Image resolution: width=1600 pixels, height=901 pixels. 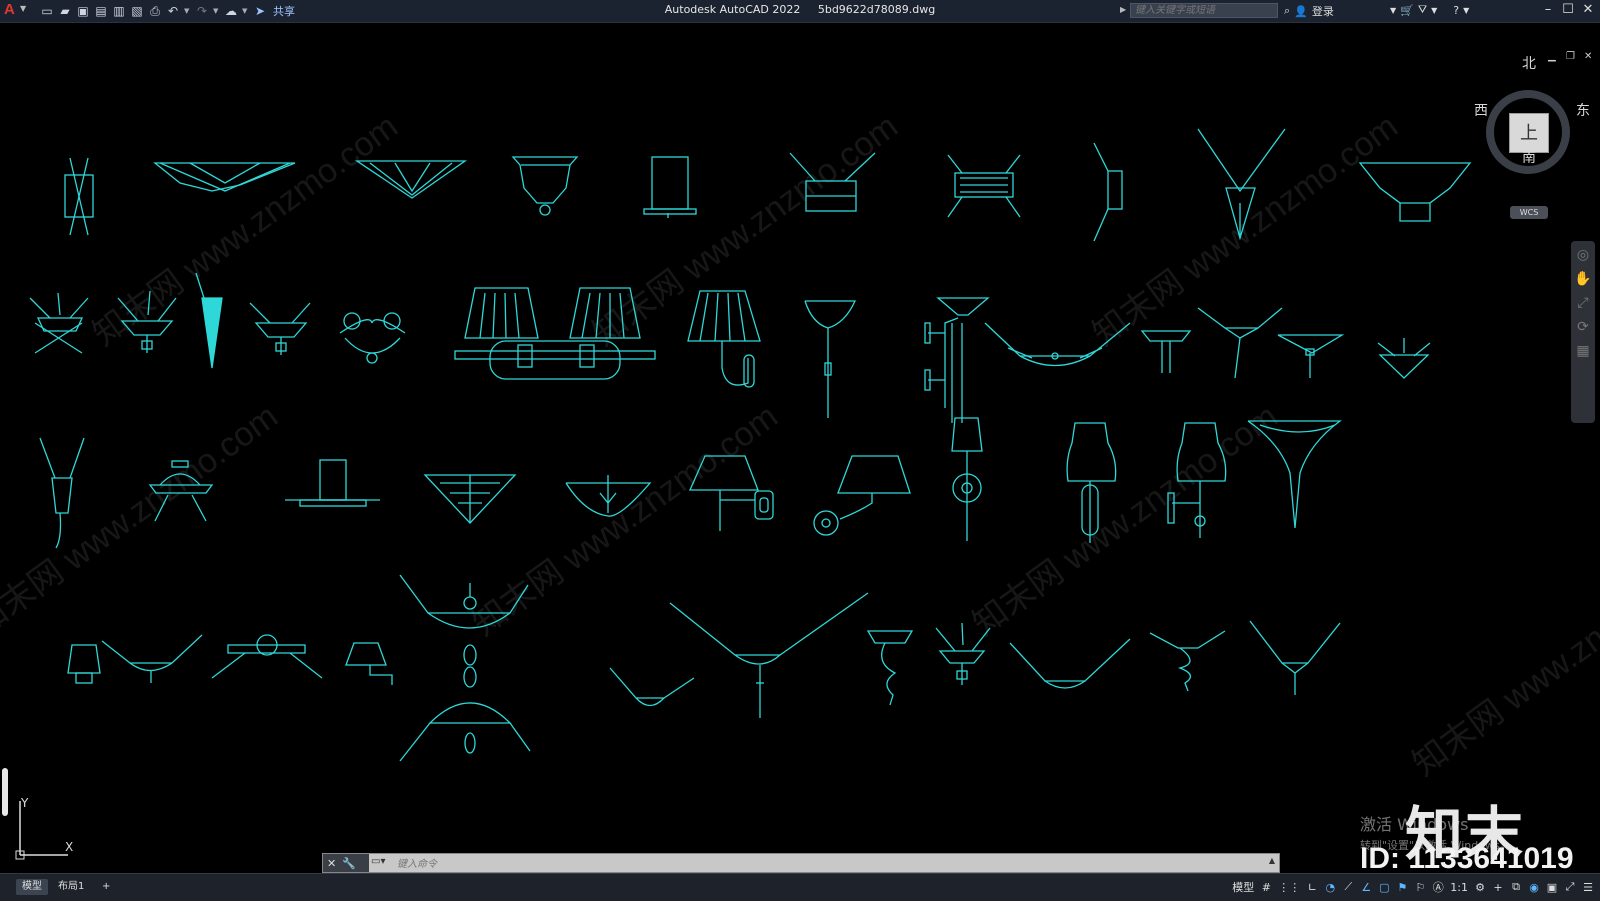 What do you see at coordinates (1568, 9) in the screenshot?
I see `maximize-button: ☐` at bounding box center [1568, 9].